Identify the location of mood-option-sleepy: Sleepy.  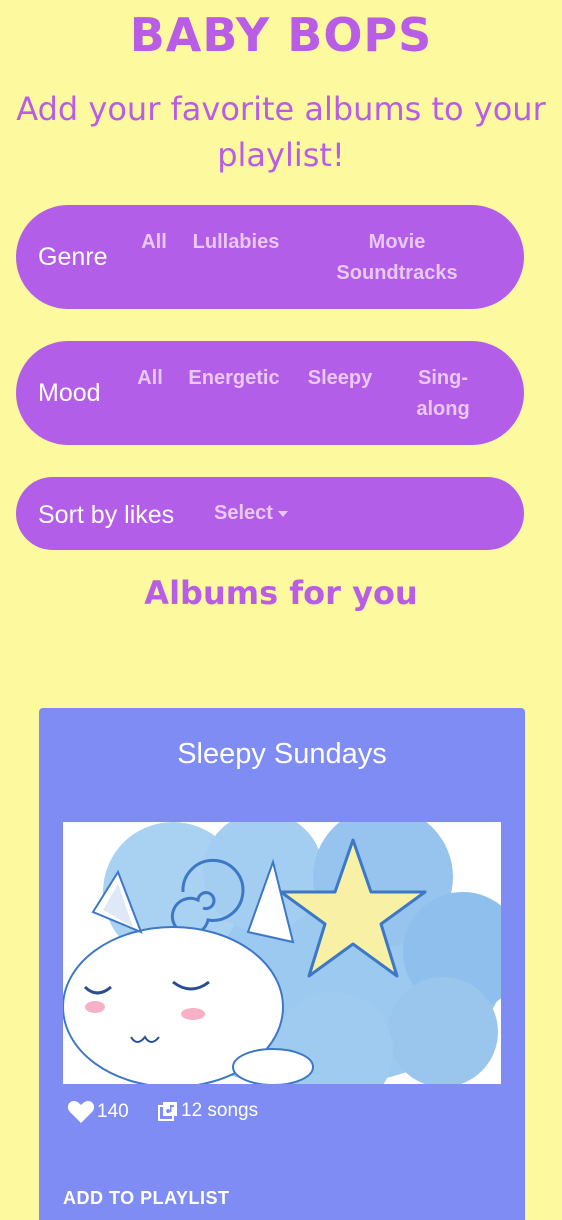
(340, 378).